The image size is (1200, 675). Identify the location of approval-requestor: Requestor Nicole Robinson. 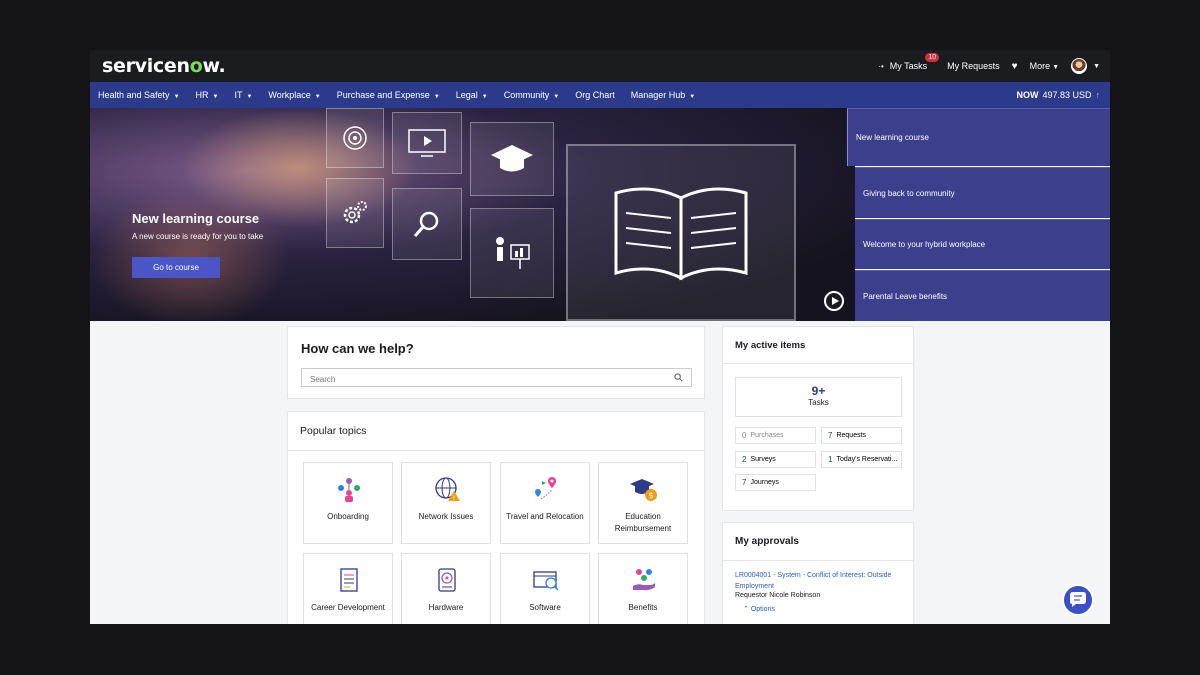
(778, 595).